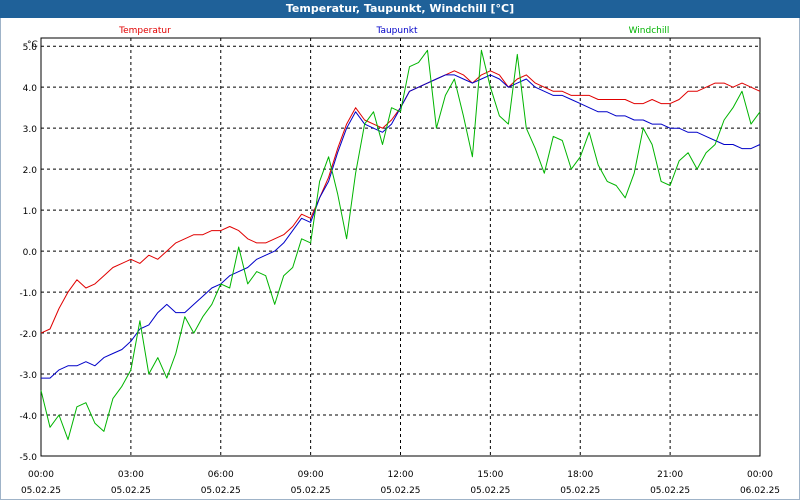 Image resolution: width=800 pixels, height=503 pixels. What do you see at coordinates (28, 458) in the screenshot?
I see `y-tick-label: -5.0` at bounding box center [28, 458].